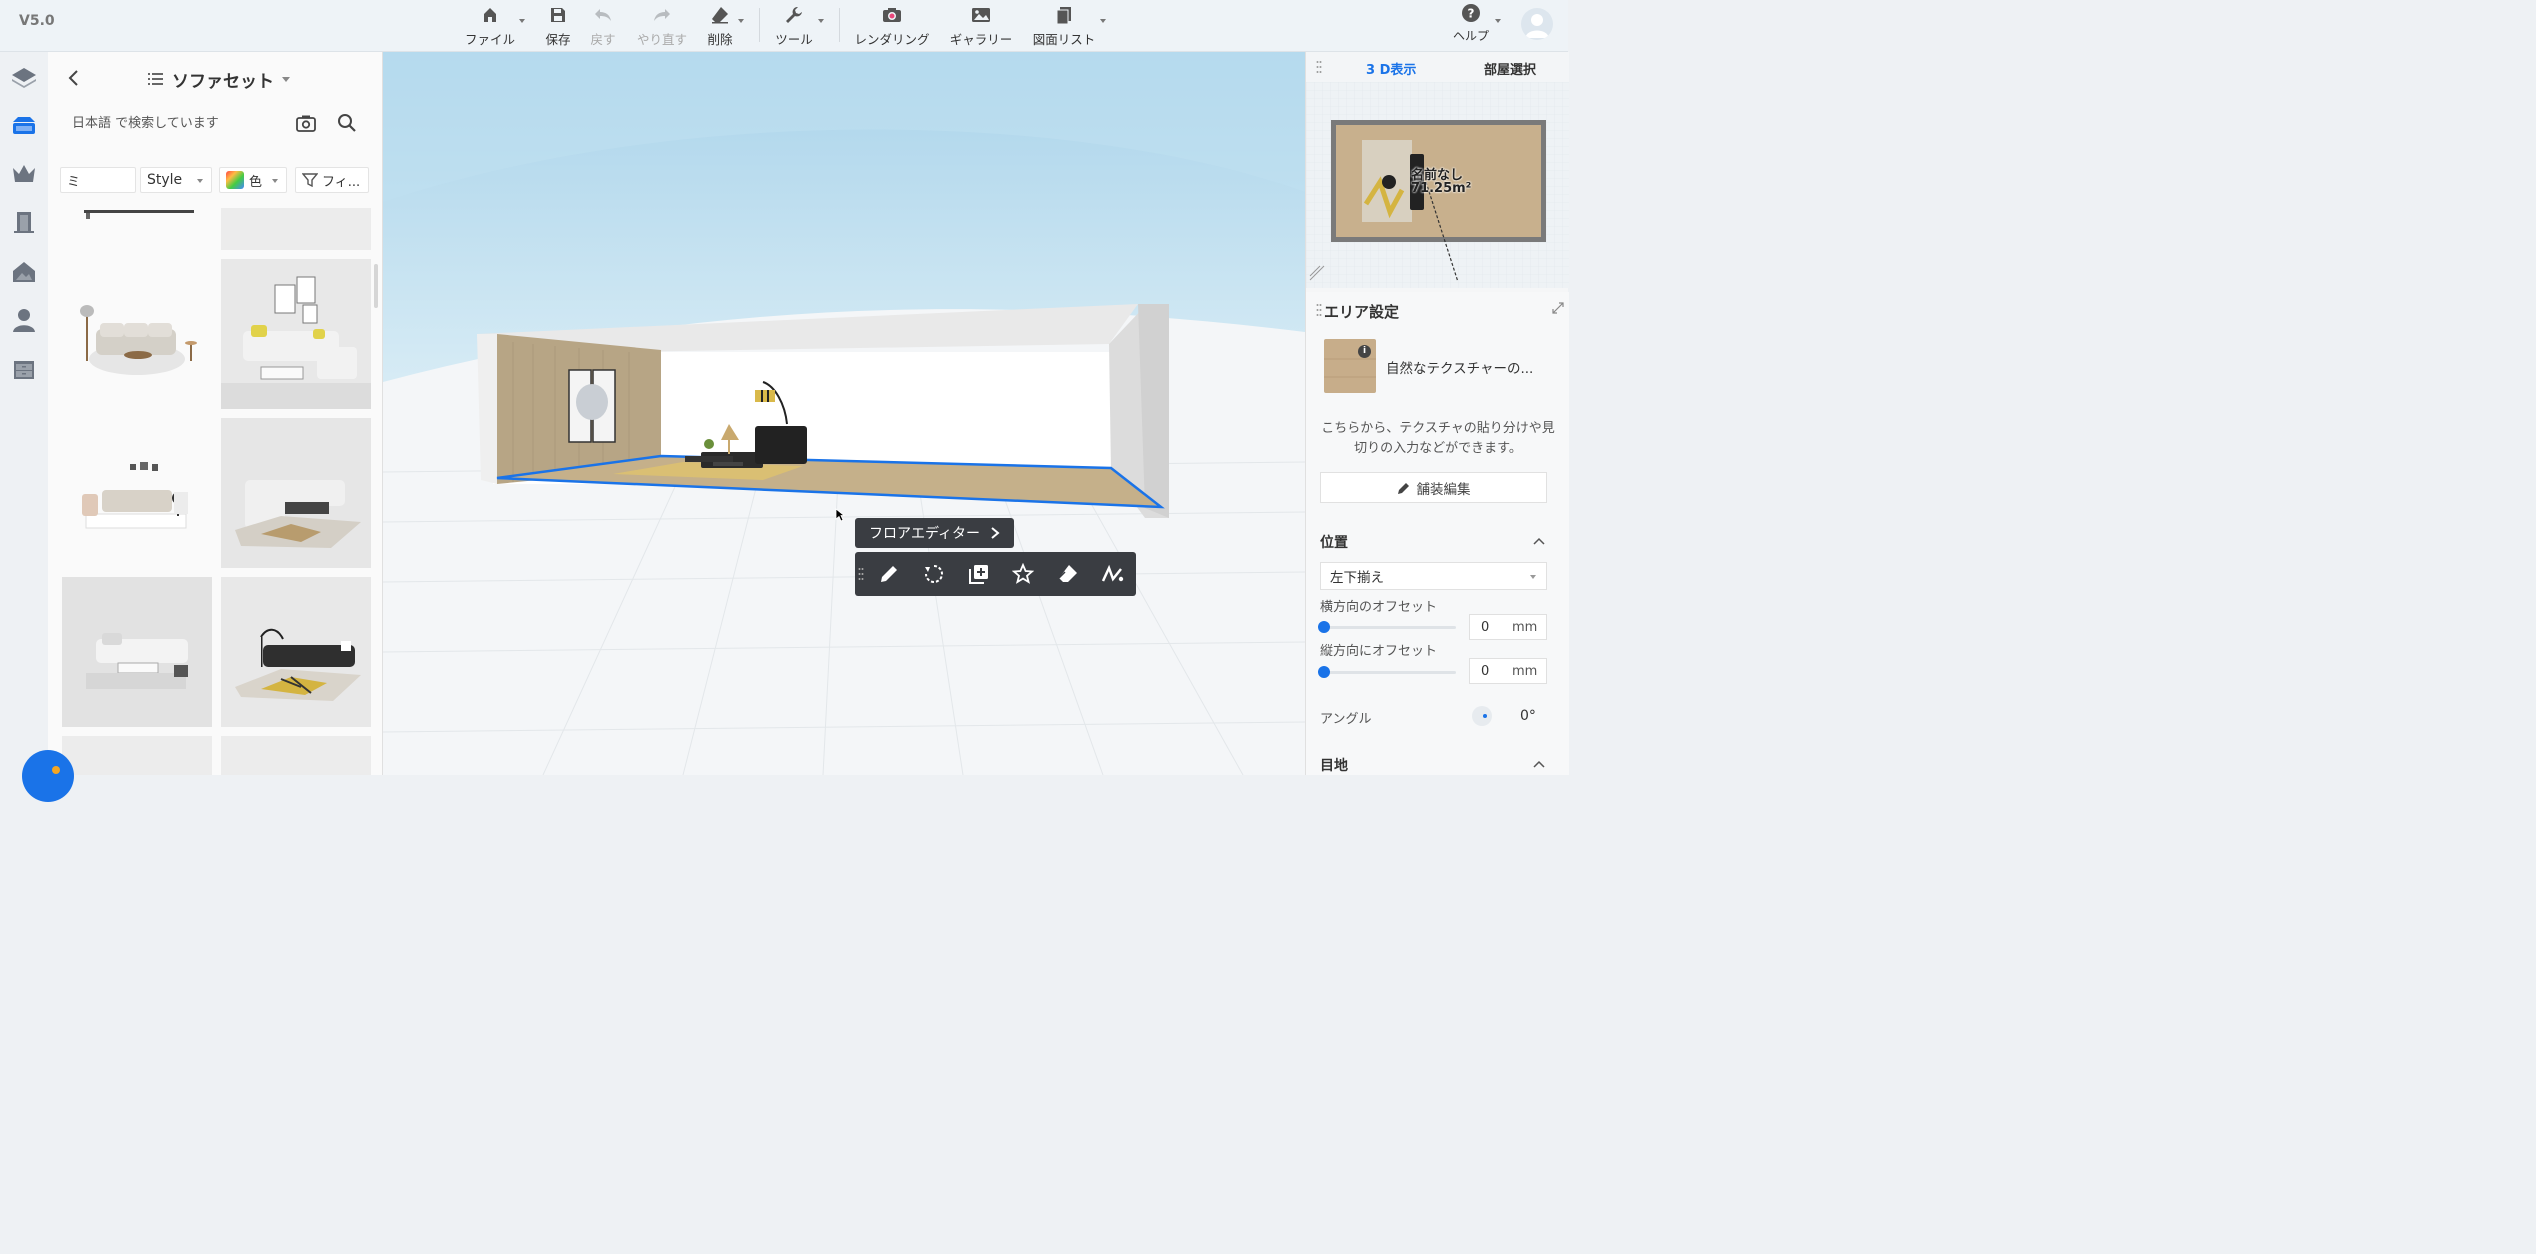 Image resolution: width=2536 pixels, height=1254 pixels. I want to click on save-button: 保存, so click(558, 26).